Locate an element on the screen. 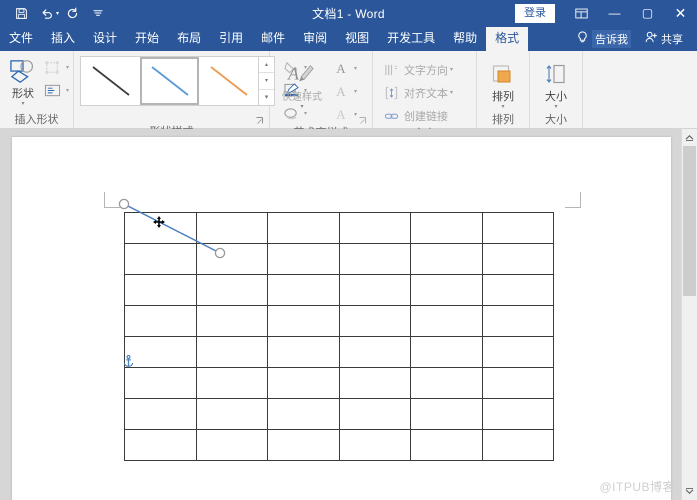  arrange-caret-icon: ▾ is located at coordinates (502, 107).